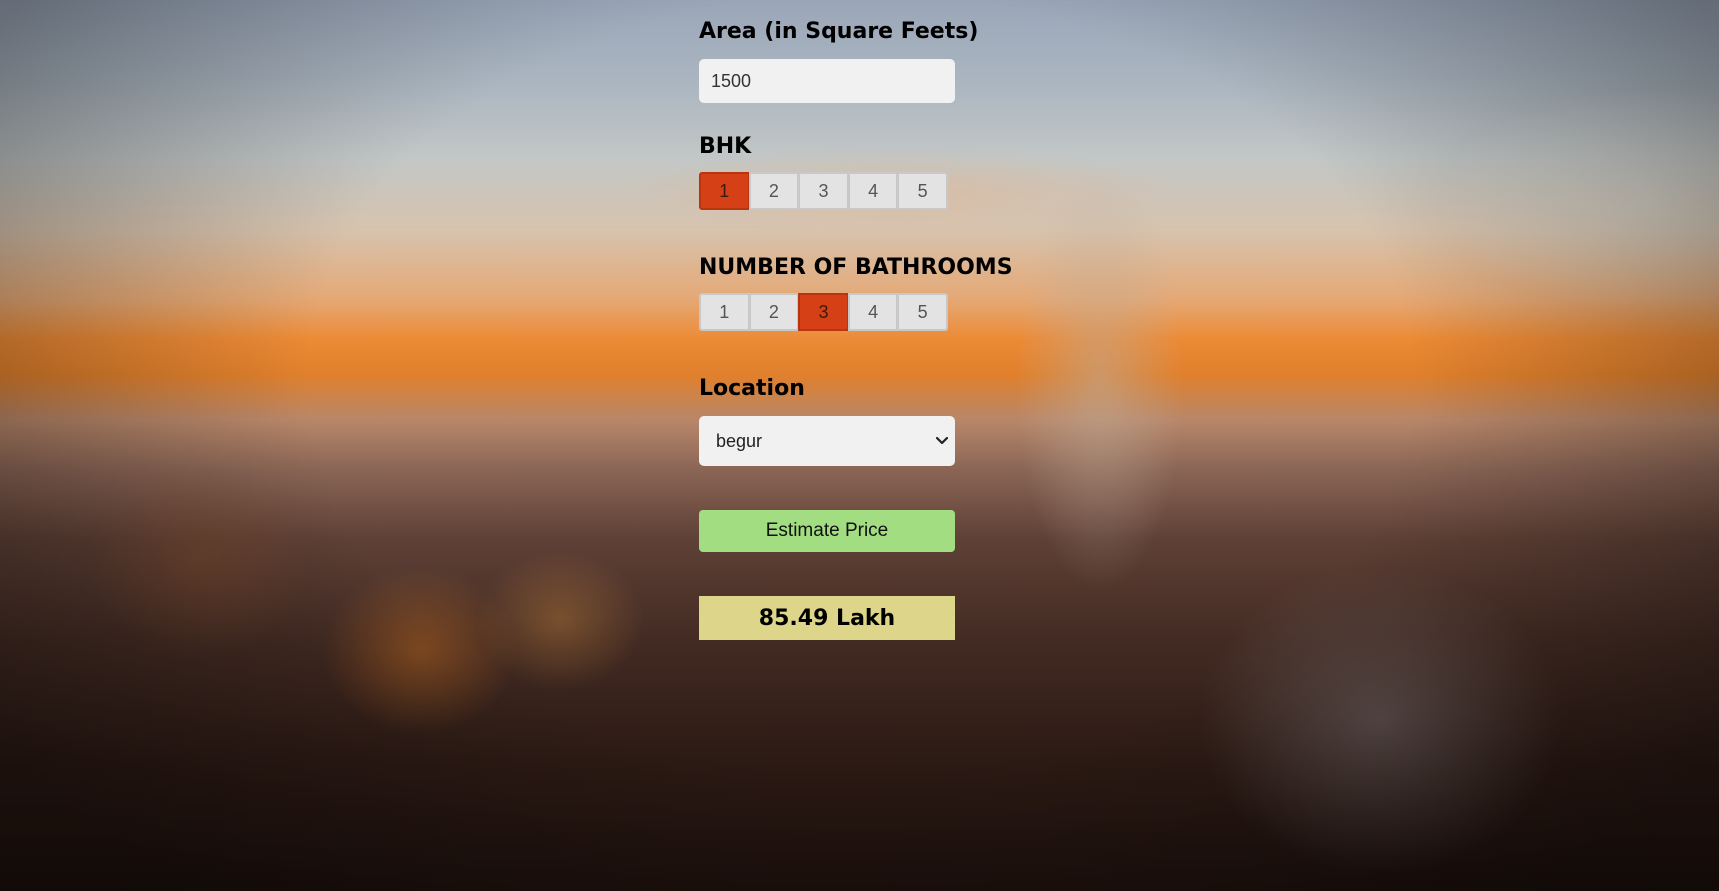  Describe the element at coordinates (827, 618) in the screenshot. I see `estimated-price-result: 85.49 Lakh` at that location.